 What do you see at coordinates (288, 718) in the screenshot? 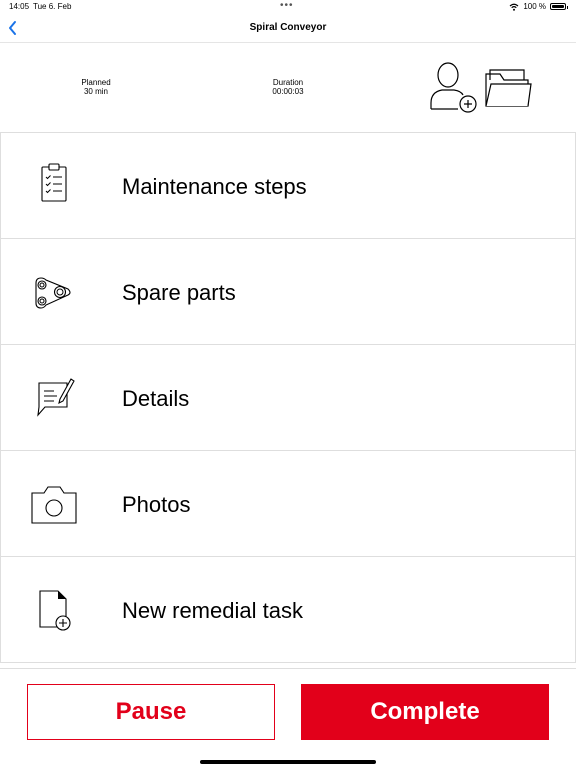
I see `action-bar: Pause Complete` at bounding box center [288, 718].